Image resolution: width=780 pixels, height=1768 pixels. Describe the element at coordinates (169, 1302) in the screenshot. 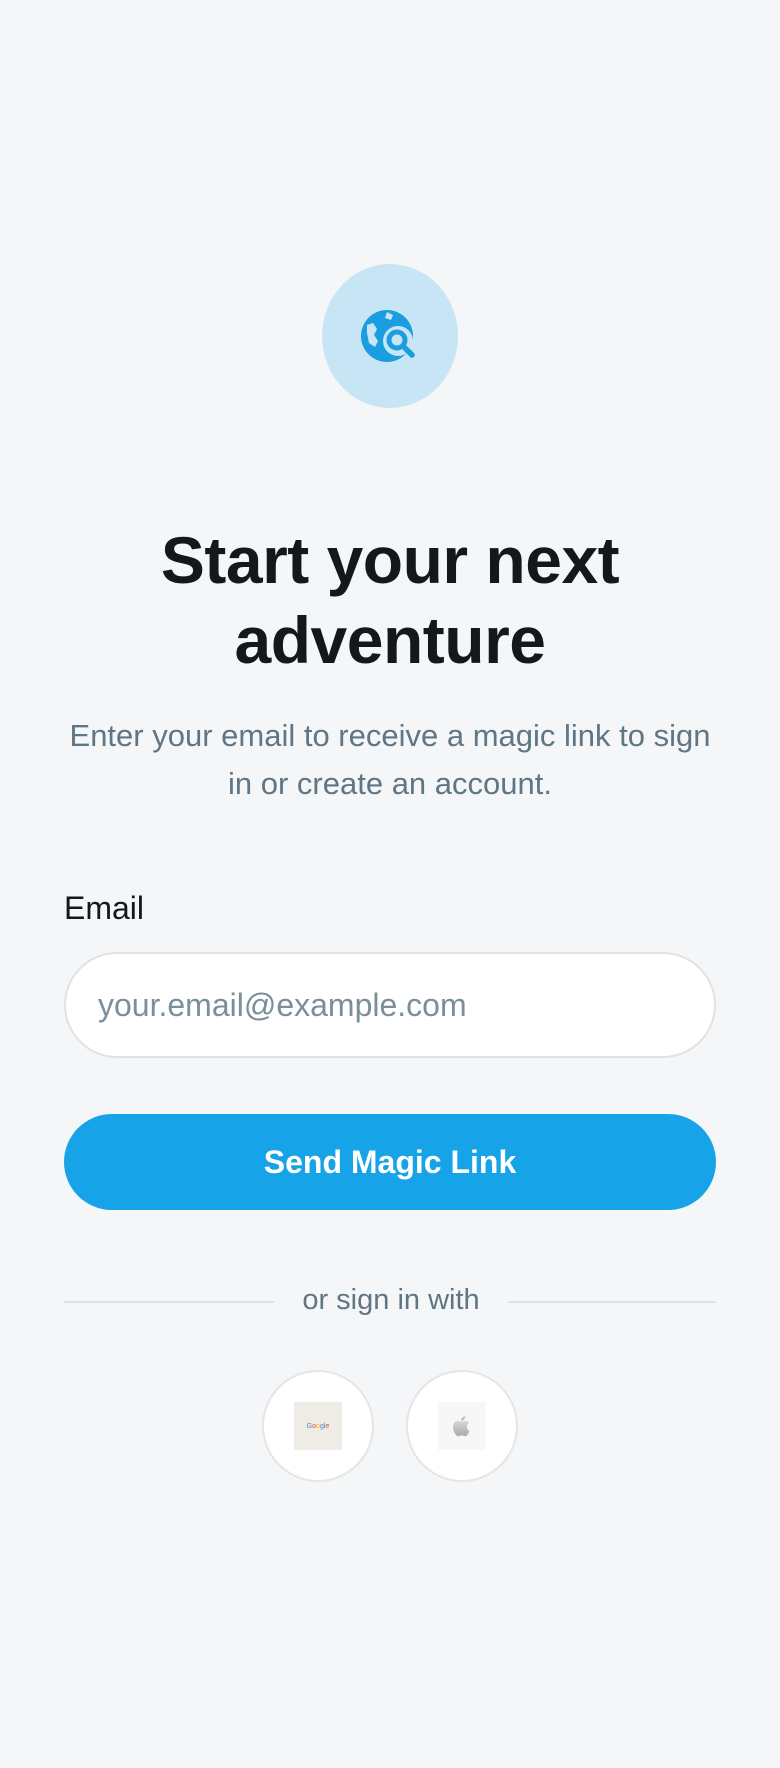

I see `divider-line-left` at that location.